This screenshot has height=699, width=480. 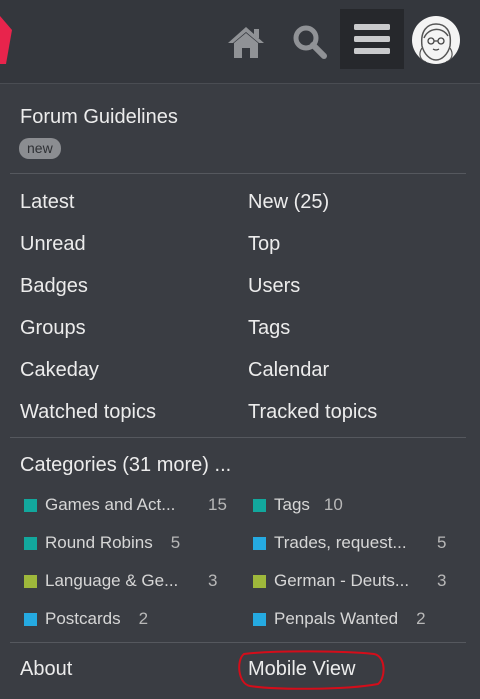 What do you see at coordinates (292, 504) in the screenshot?
I see `category-name: Tags` at bounding box center [292, 504].